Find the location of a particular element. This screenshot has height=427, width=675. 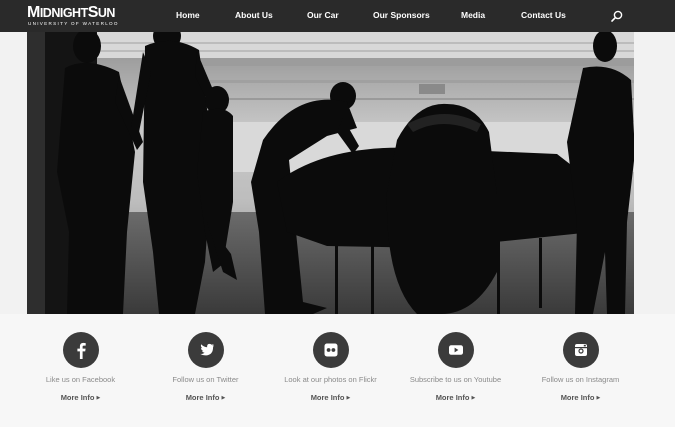

social-instagram: Follow us on Instagram More Info ▶ is located at coordinates (580, 368).